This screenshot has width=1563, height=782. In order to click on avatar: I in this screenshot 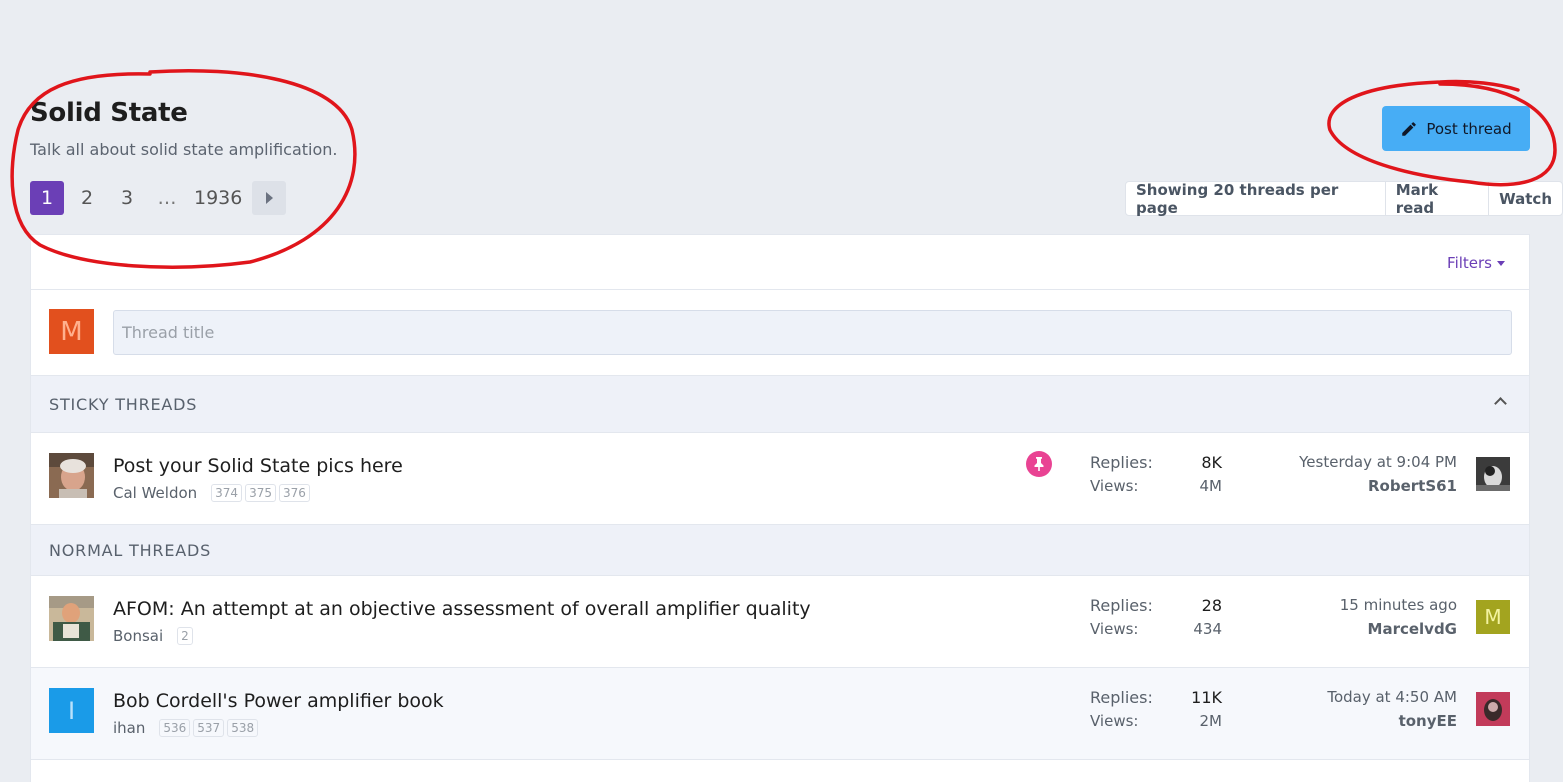, I will do `click(71, 710)`.